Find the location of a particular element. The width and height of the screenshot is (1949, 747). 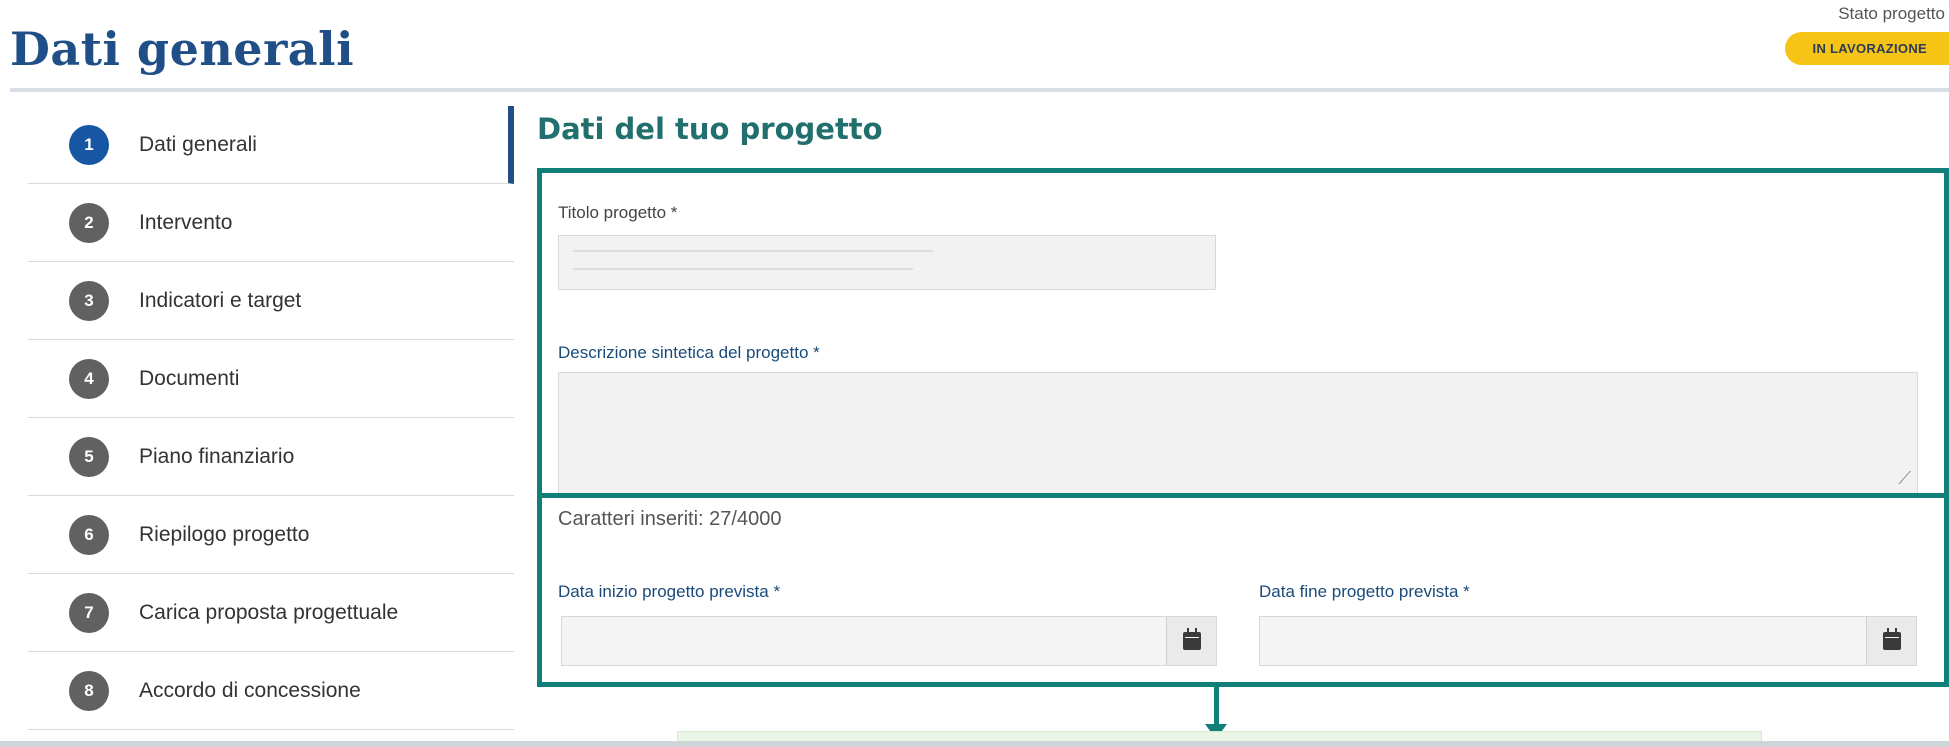

sidebar-item-accordo-concessione: 8 Accordo di concessione is located at coordinates (271, 691).